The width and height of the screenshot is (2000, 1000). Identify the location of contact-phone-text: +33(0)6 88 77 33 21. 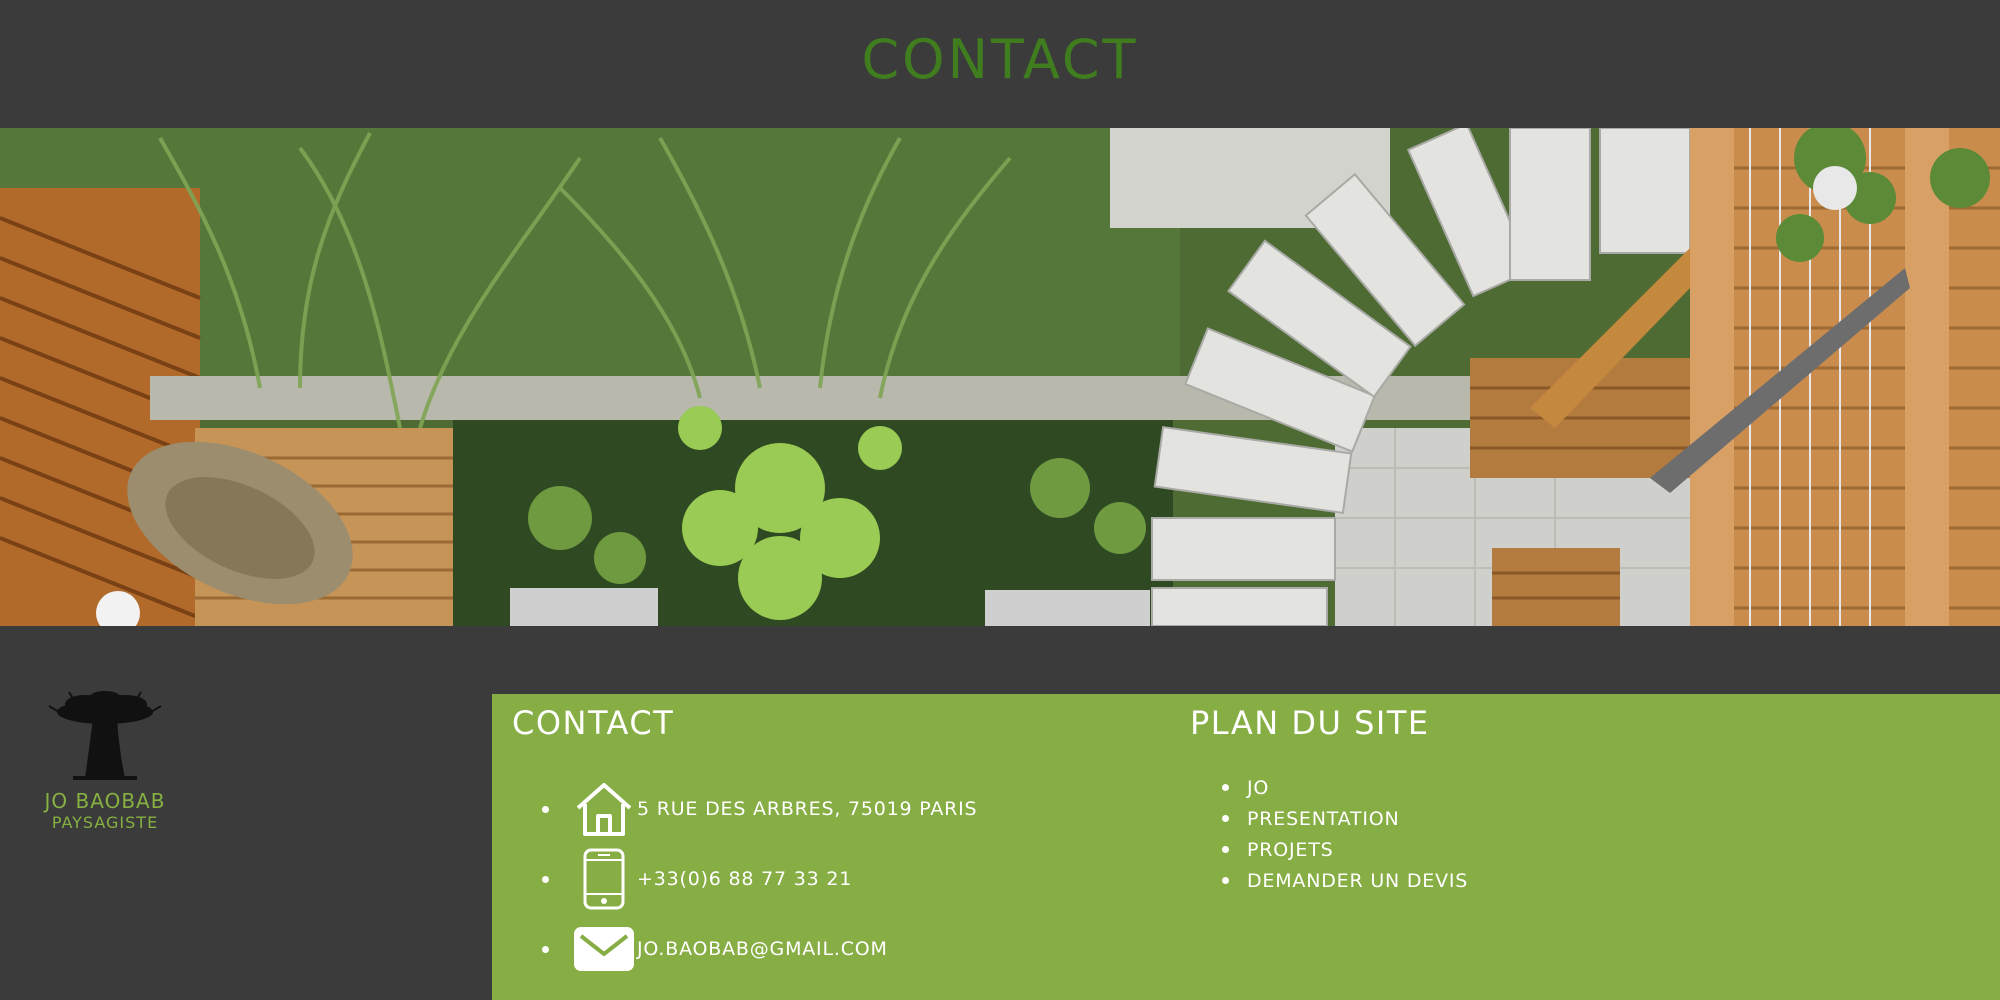
(744, 879).